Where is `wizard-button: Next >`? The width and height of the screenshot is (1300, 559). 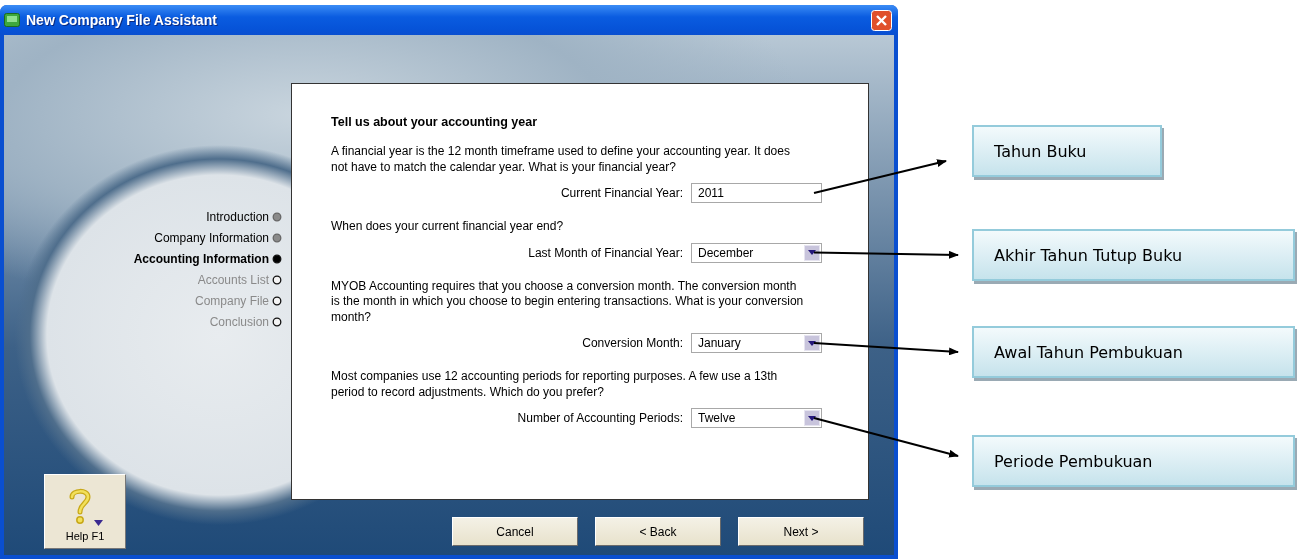
wizard-button: Next > is located at coordinates (801, 531).